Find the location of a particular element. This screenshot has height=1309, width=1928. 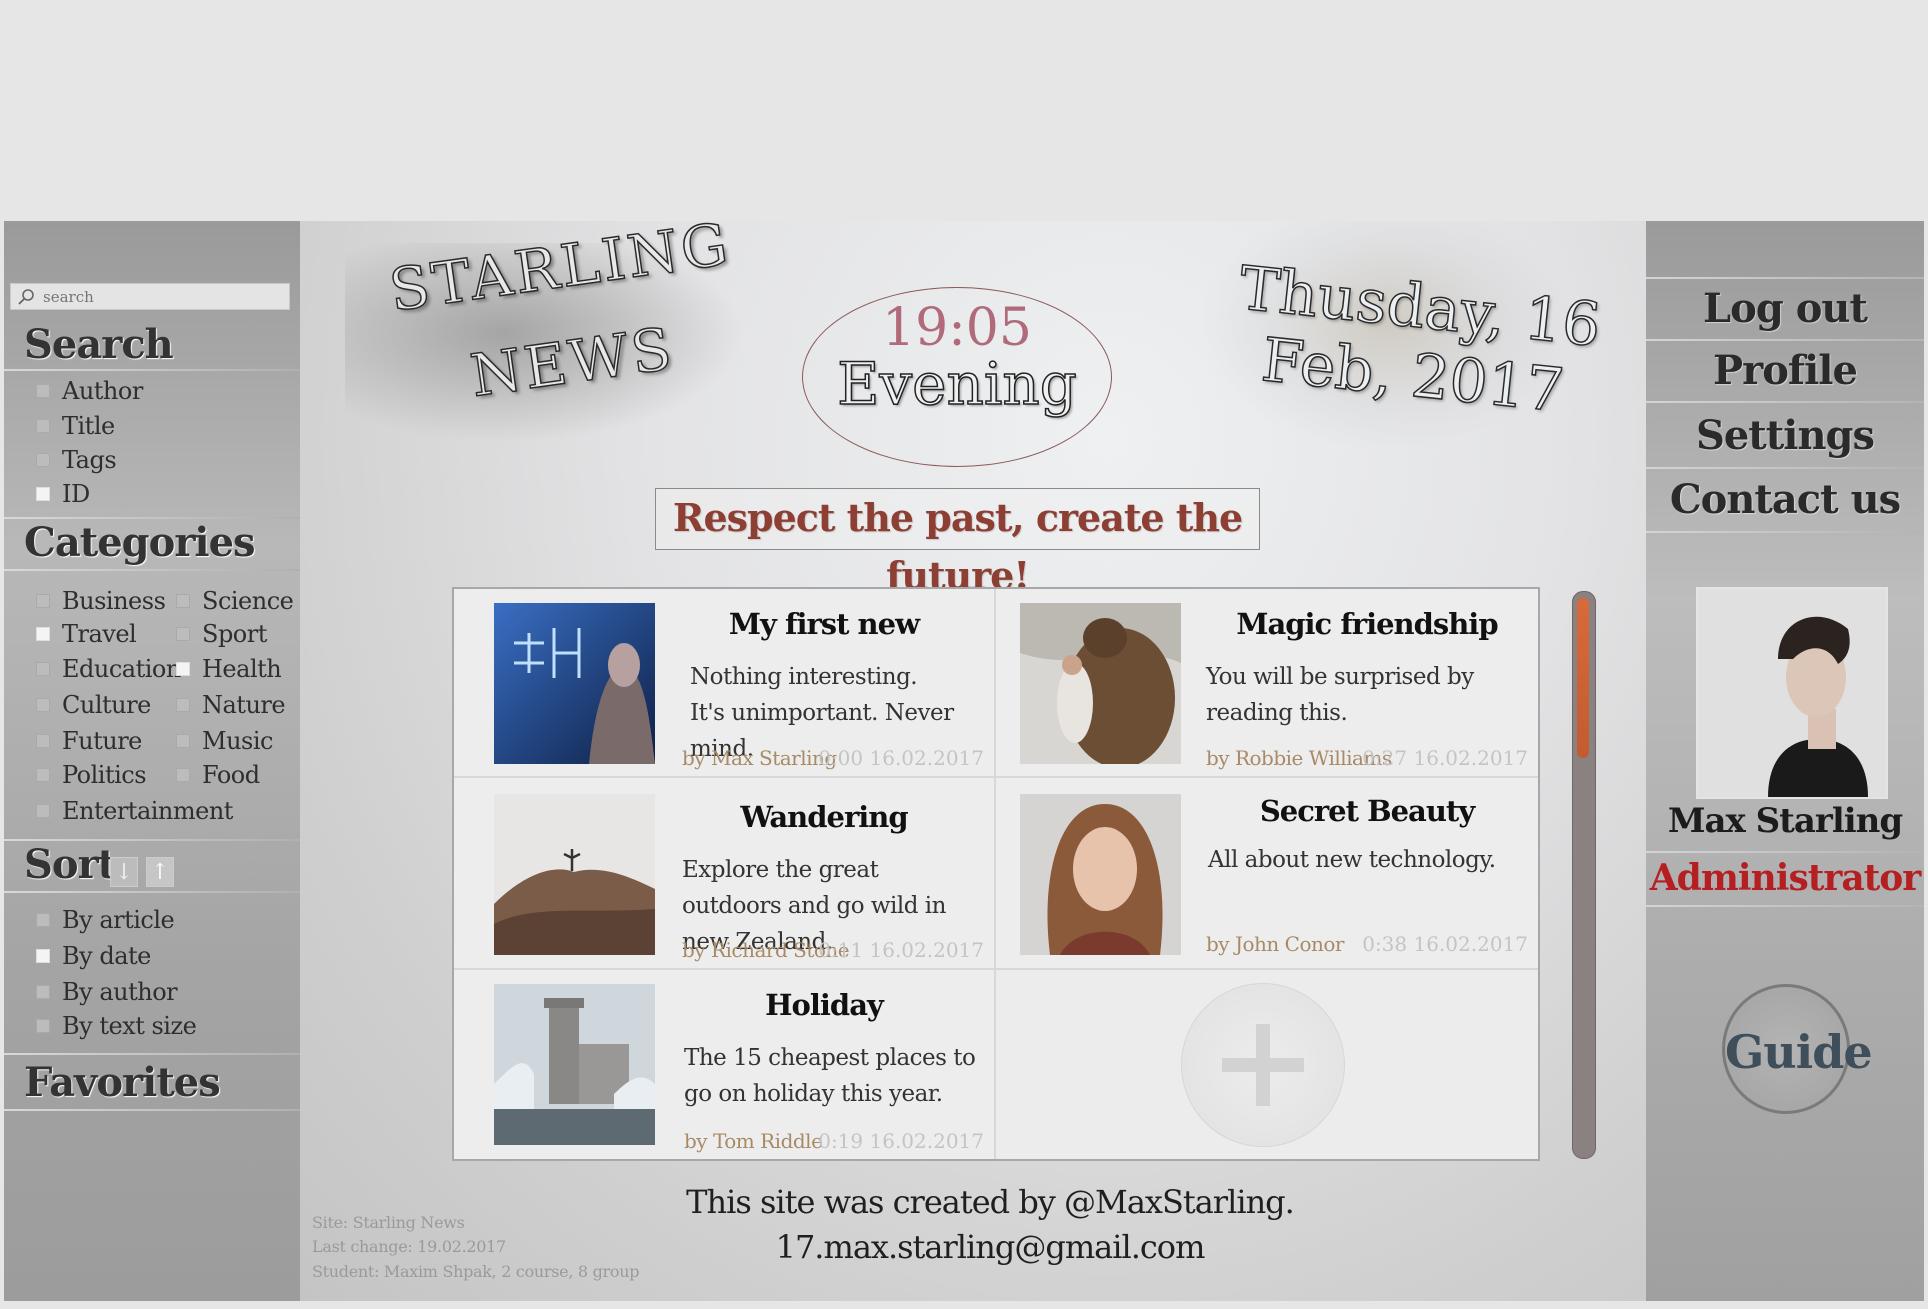

option-label: Politics is located at coordinates (104, 775).